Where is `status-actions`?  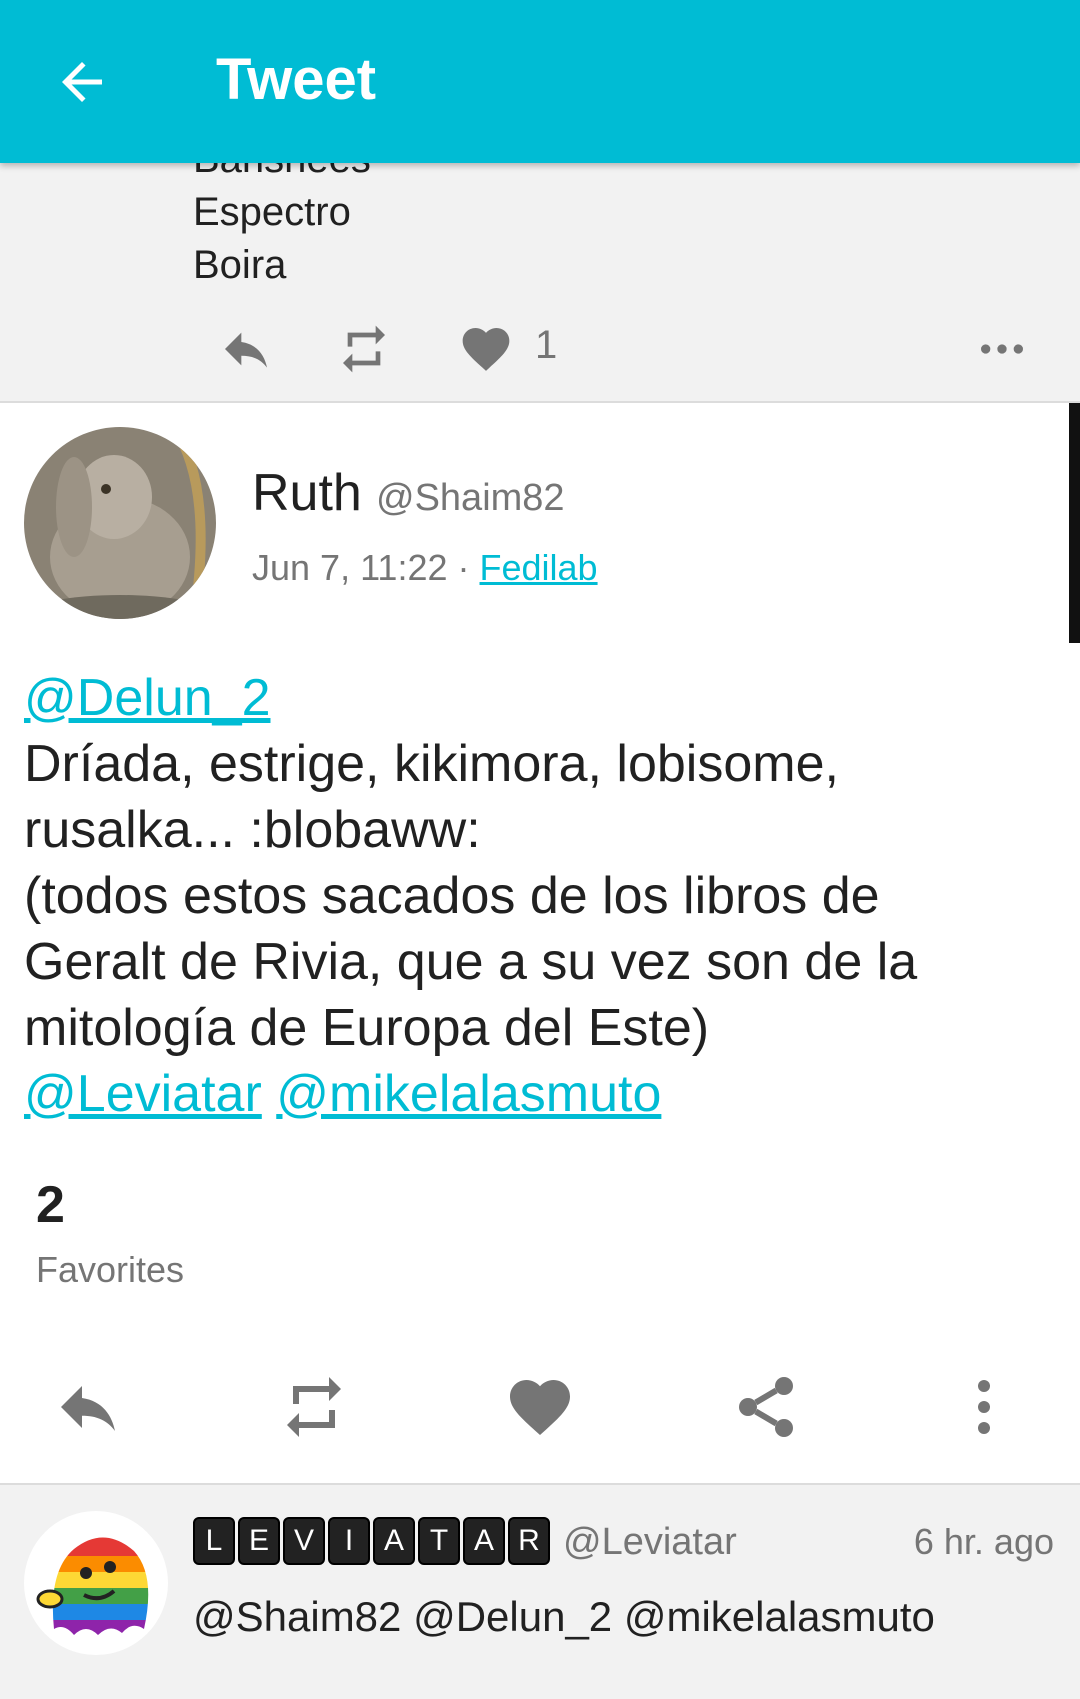 status-actions is located at coordinates (540, 1408).